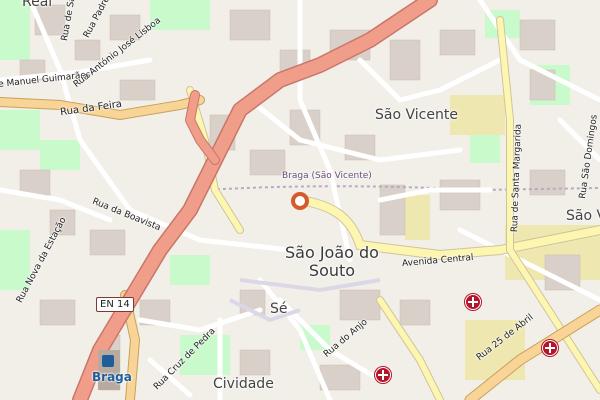 The width and height of the screenshot is (600, 400). Describe the element at coordinates (115, 304) in the screenshot. I see `road-ref-shield: EN 14` at that location.